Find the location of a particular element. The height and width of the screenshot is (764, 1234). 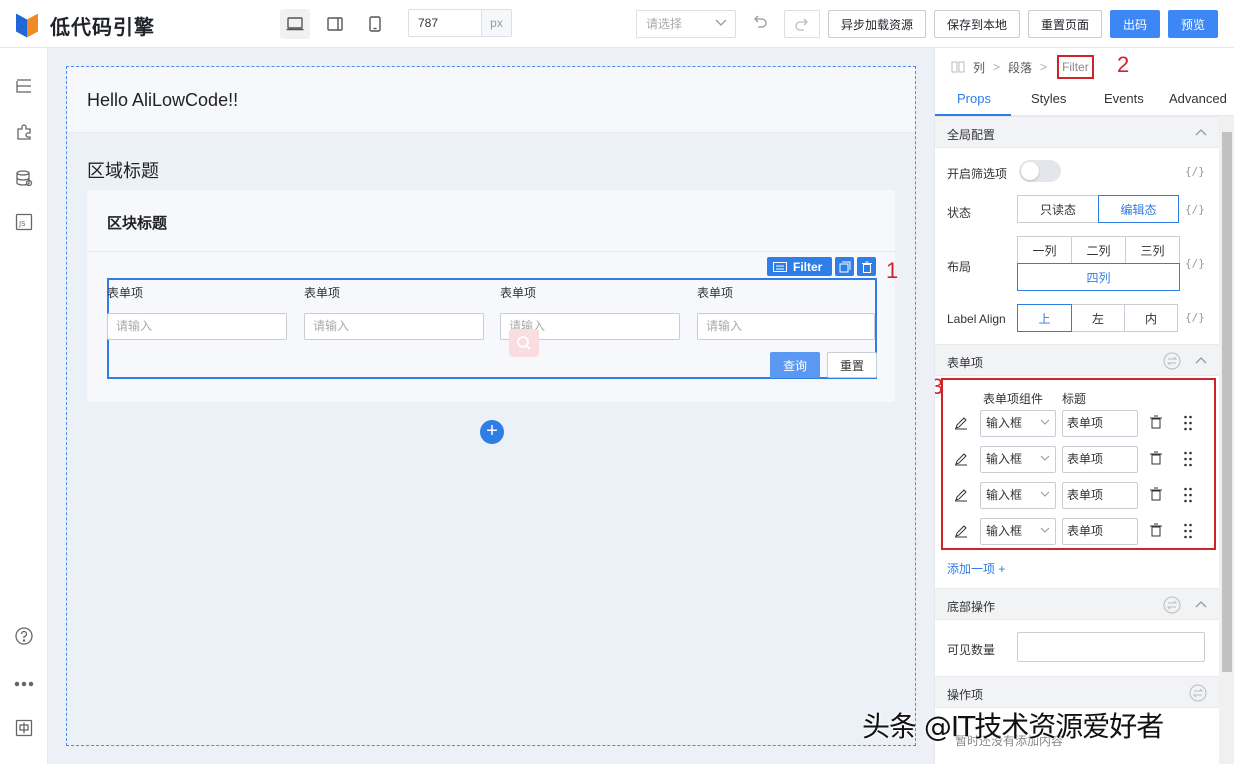

breadcrumb-item-filter: Filter is located at coordinates (1075, 67).